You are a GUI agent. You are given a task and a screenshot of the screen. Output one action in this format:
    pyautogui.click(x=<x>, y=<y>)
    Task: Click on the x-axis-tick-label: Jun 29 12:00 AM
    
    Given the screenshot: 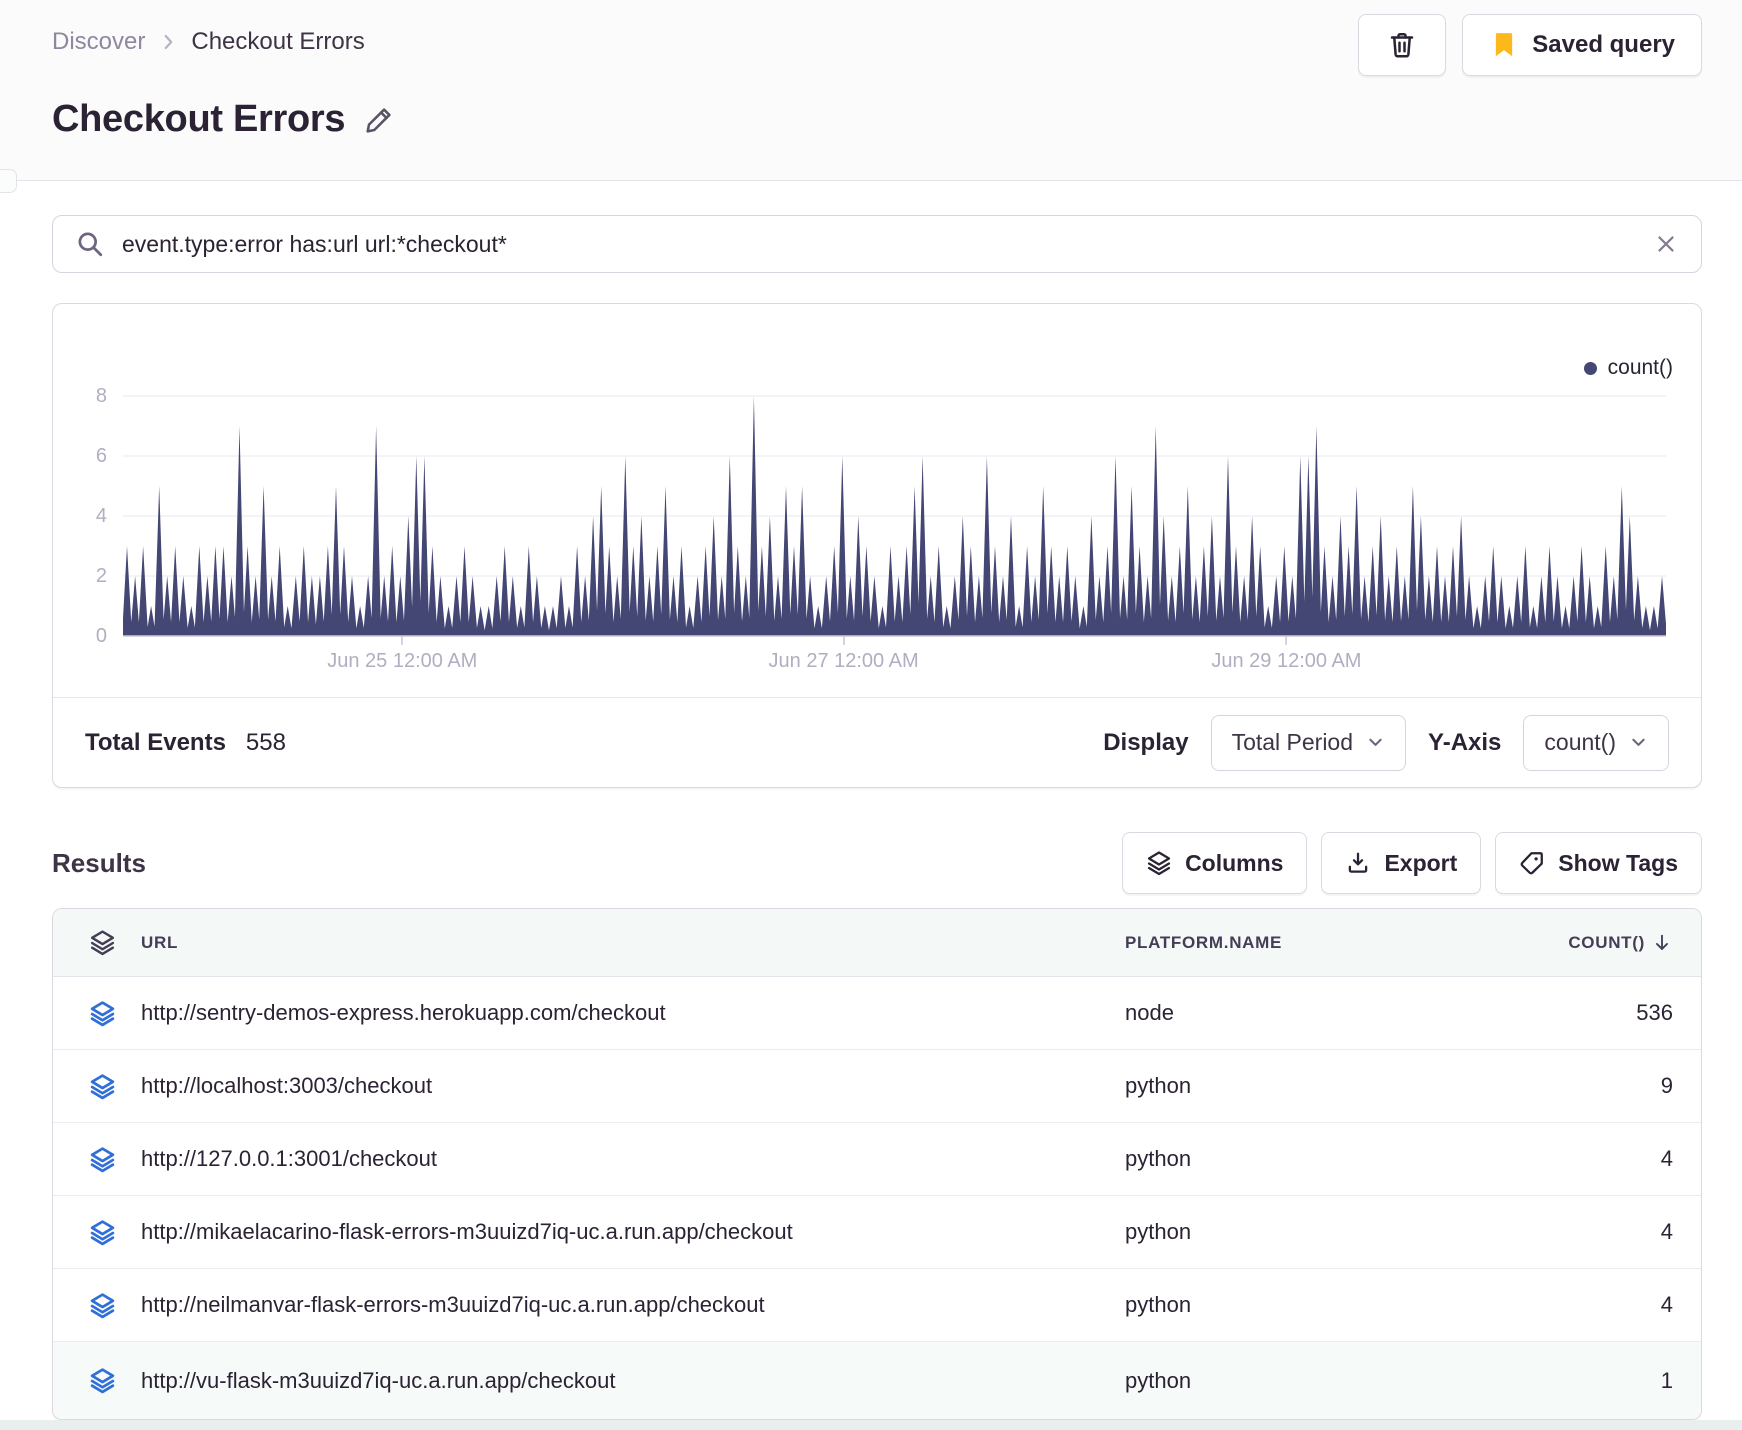 What is the action you would take?
    pyautogui.click(x=1286, y=661)
    